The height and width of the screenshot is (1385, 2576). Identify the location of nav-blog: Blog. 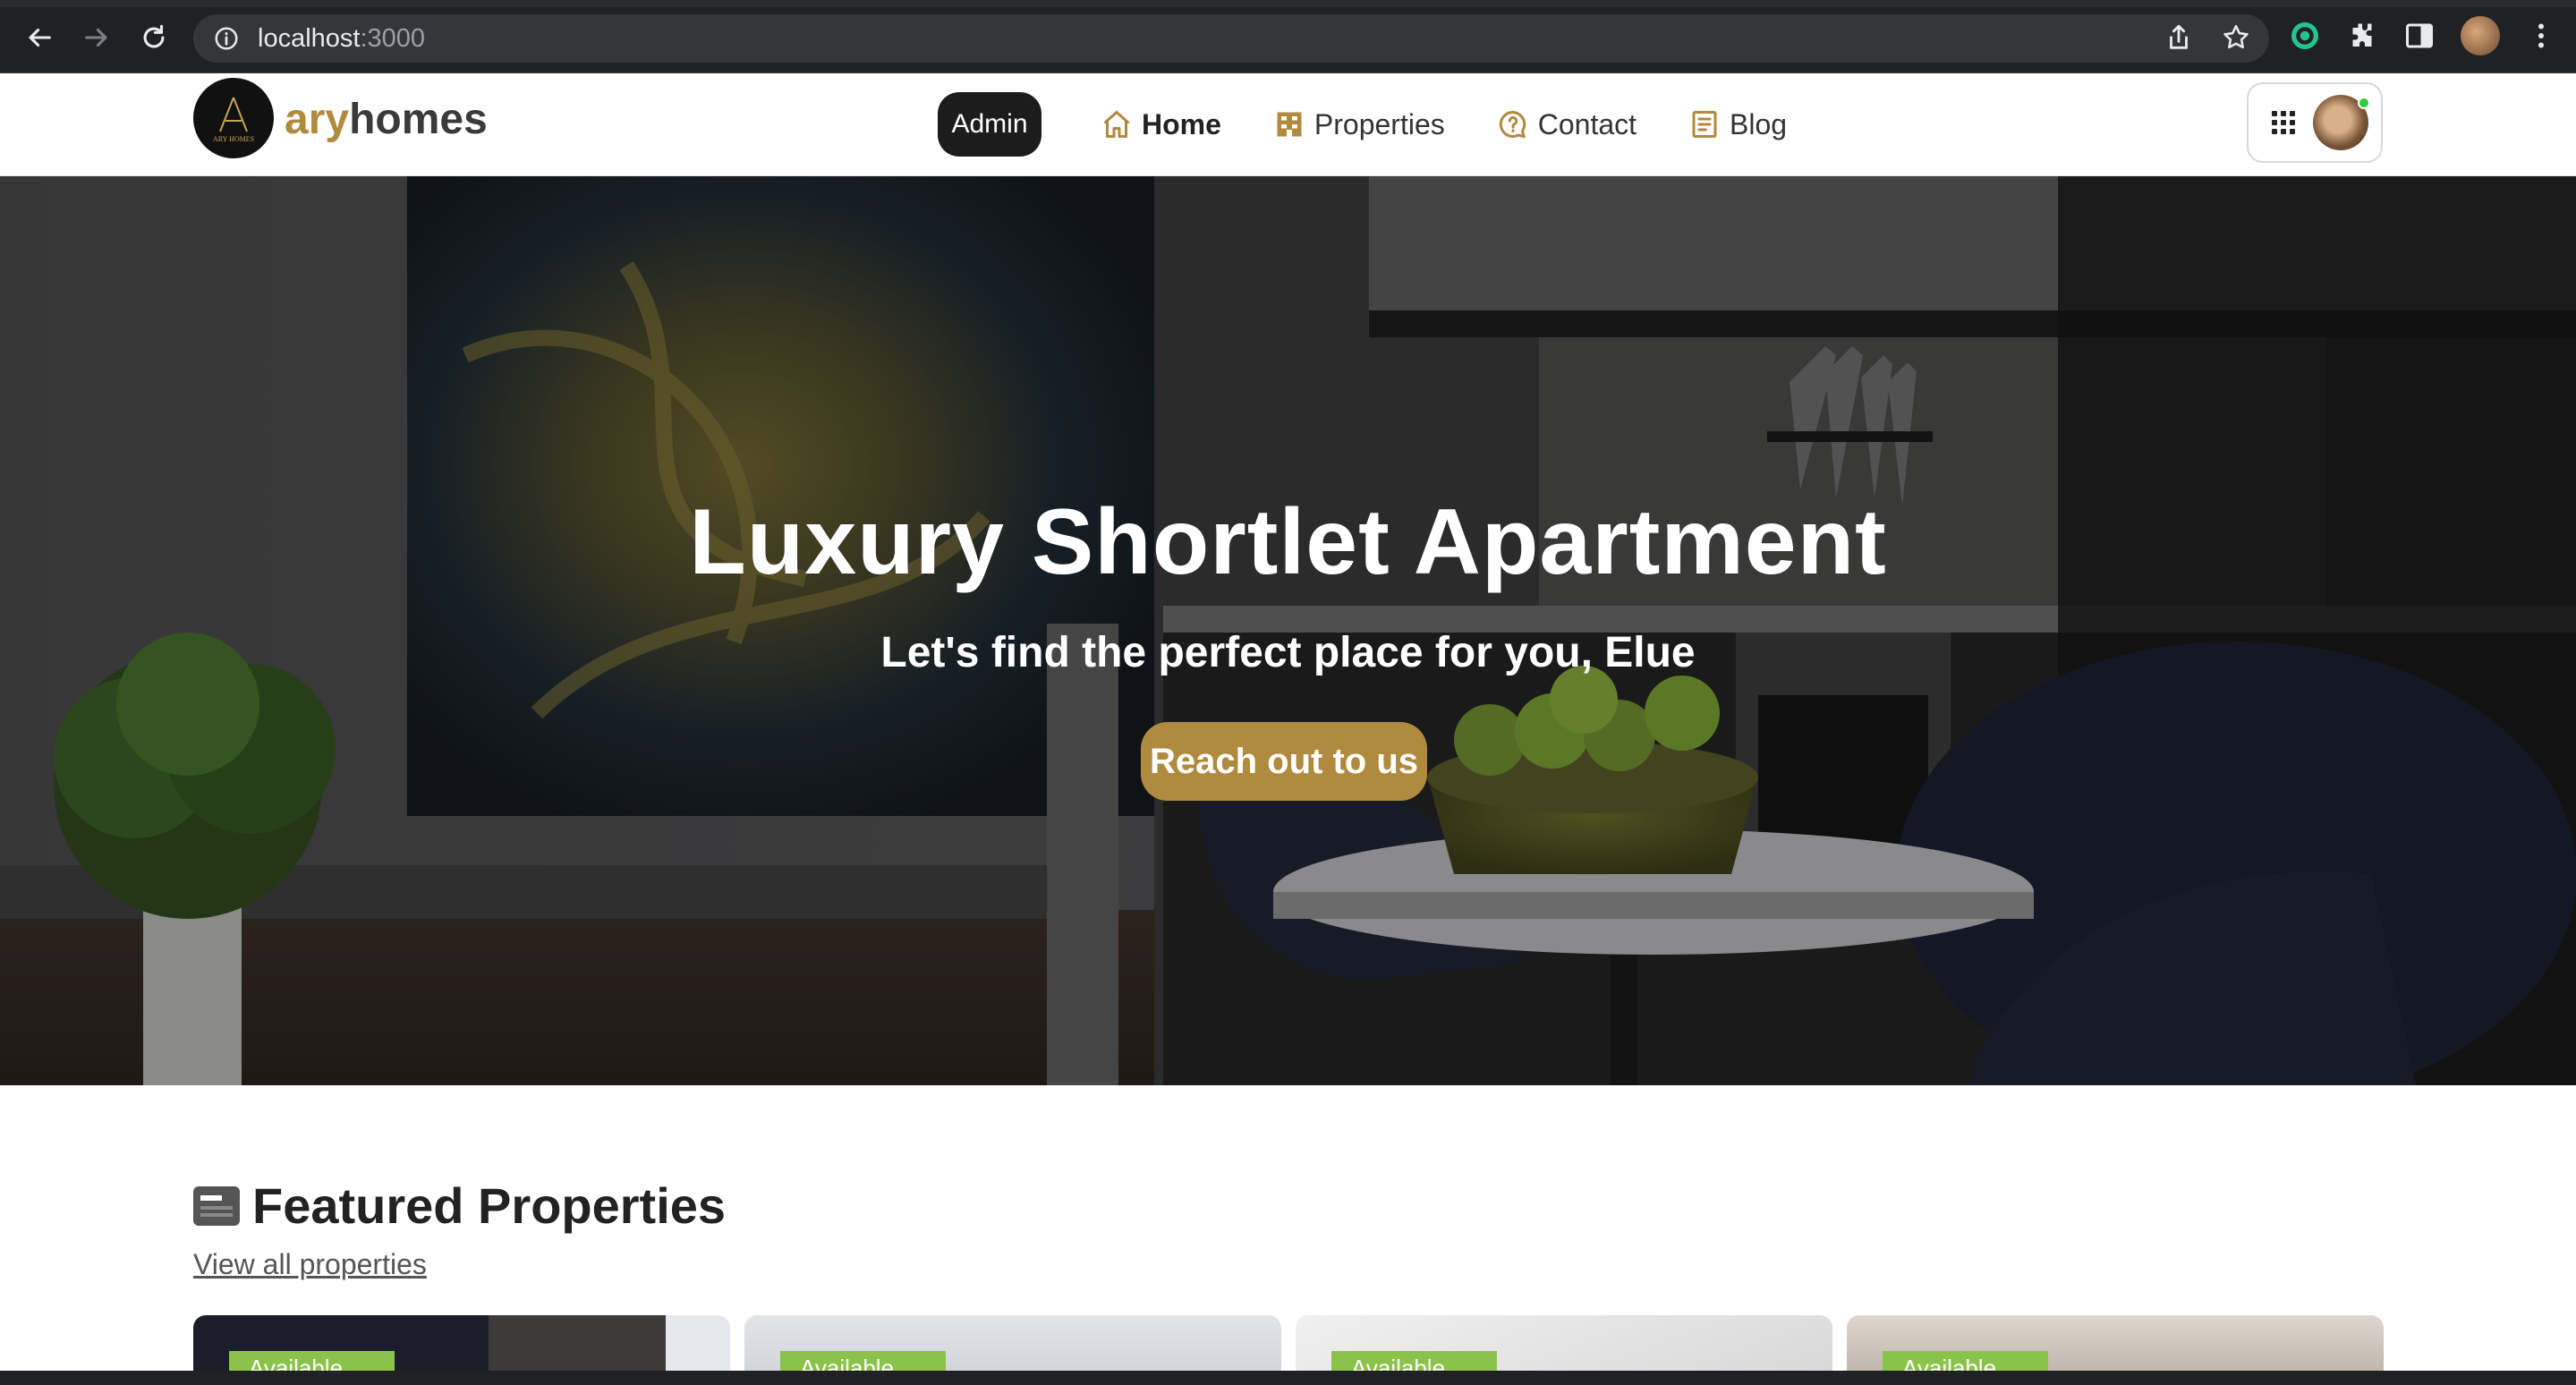
(1737, 124).